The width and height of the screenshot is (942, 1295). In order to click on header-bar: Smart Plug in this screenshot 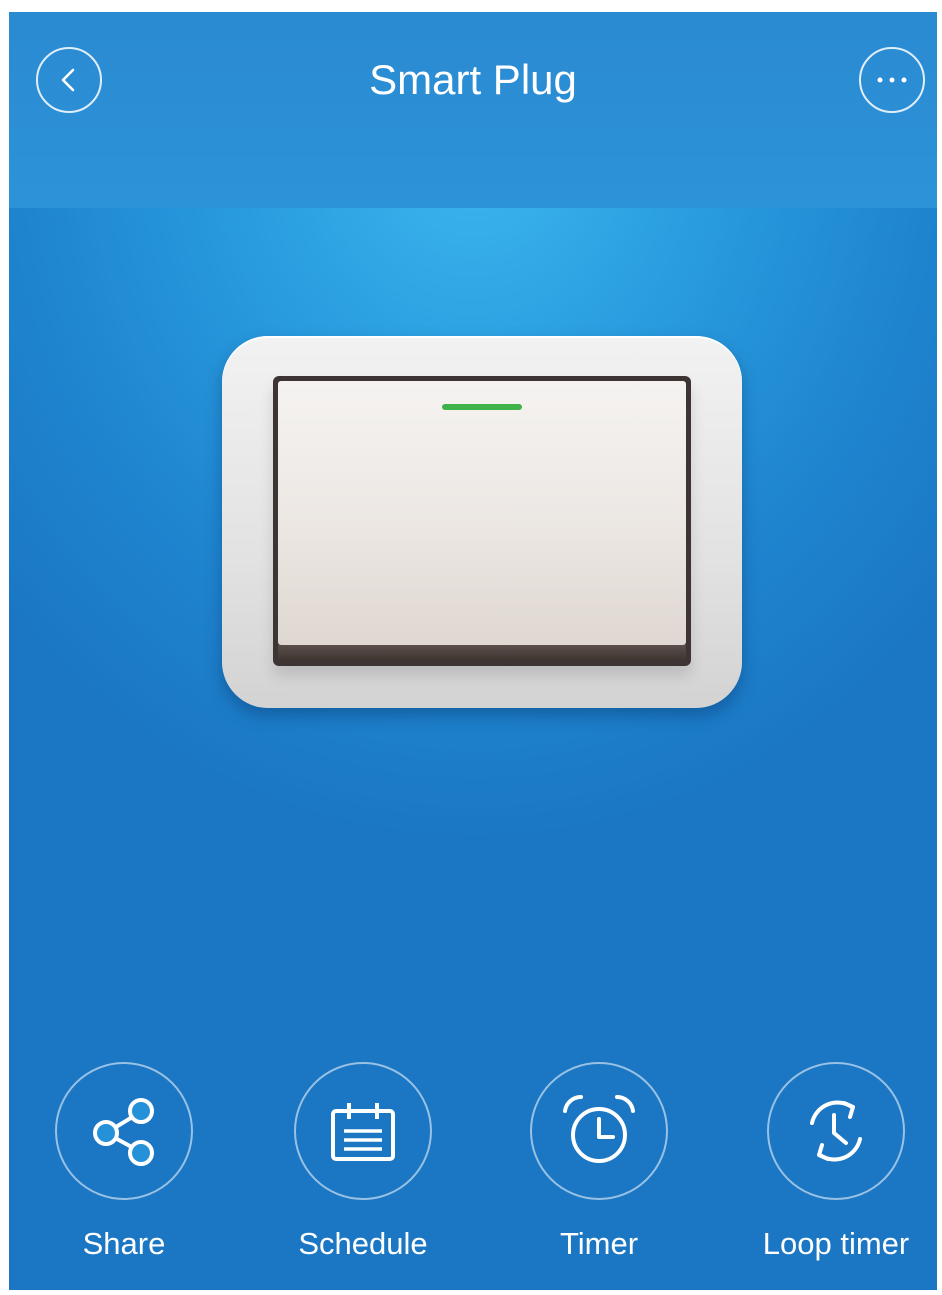, I will do `click(473, 110)`.